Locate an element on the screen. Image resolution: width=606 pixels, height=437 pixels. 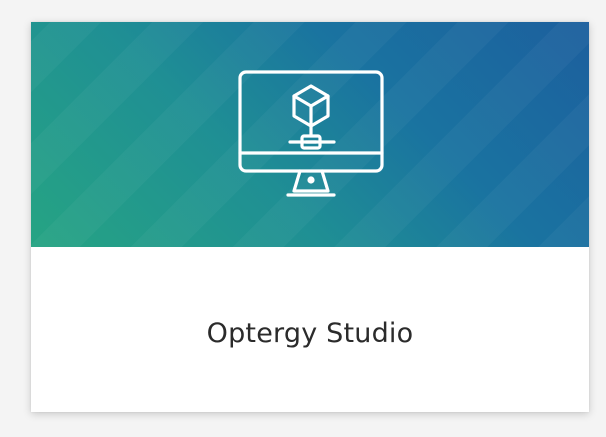
monitor-cube-icon is located at coordinates (311, 137).